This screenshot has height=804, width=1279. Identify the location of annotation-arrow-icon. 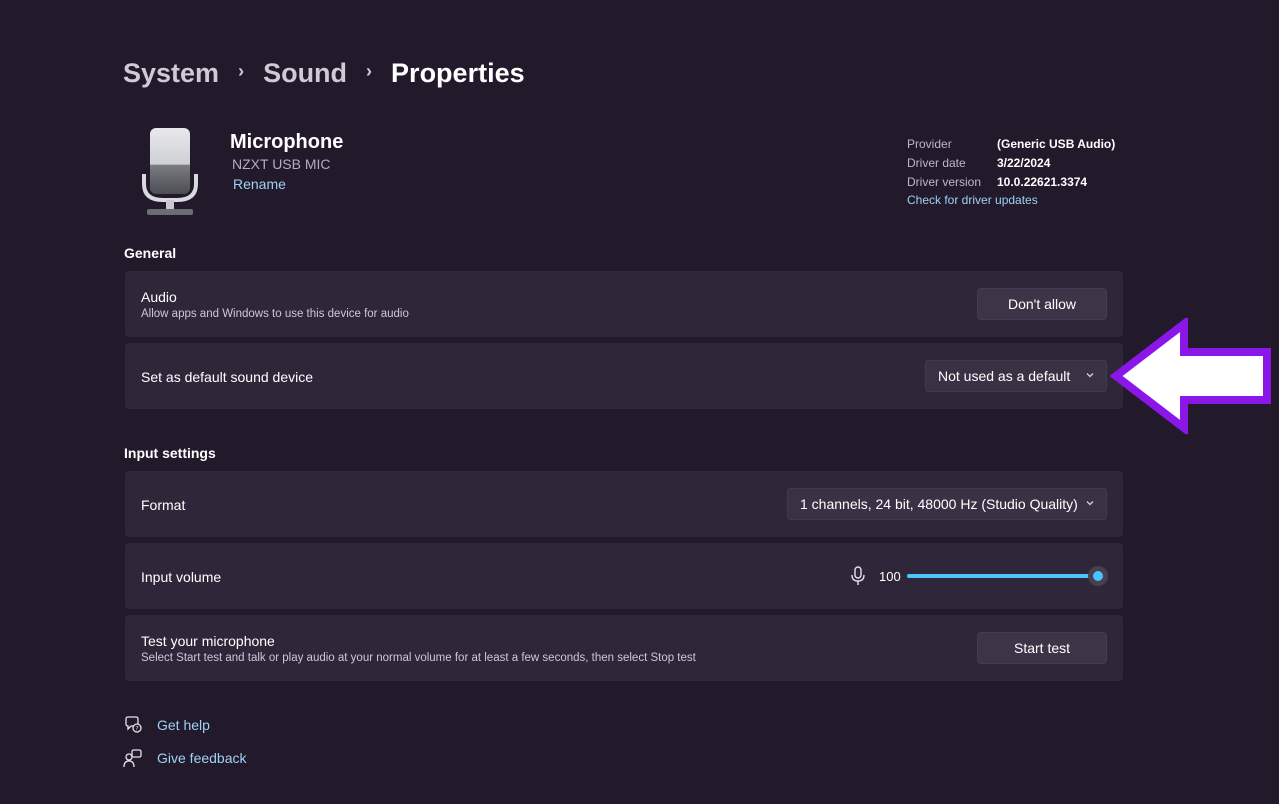
(1190, 376).